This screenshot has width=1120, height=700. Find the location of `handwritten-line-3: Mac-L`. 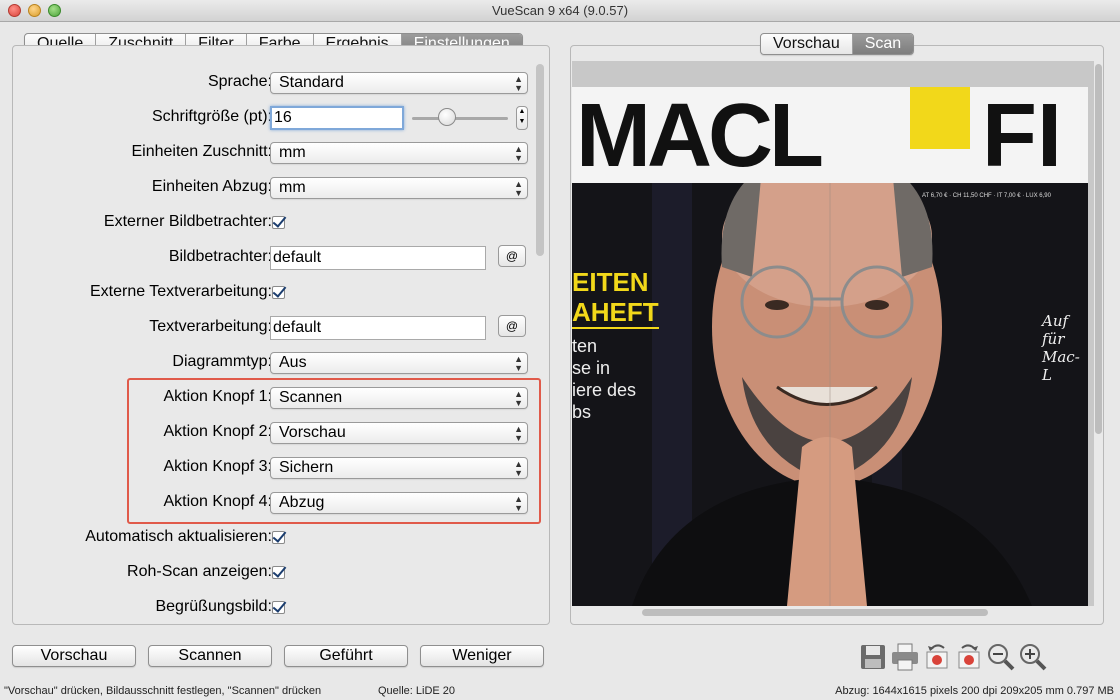

handwritten-line-3: Mac-L is located at coordinates (1061, 366).